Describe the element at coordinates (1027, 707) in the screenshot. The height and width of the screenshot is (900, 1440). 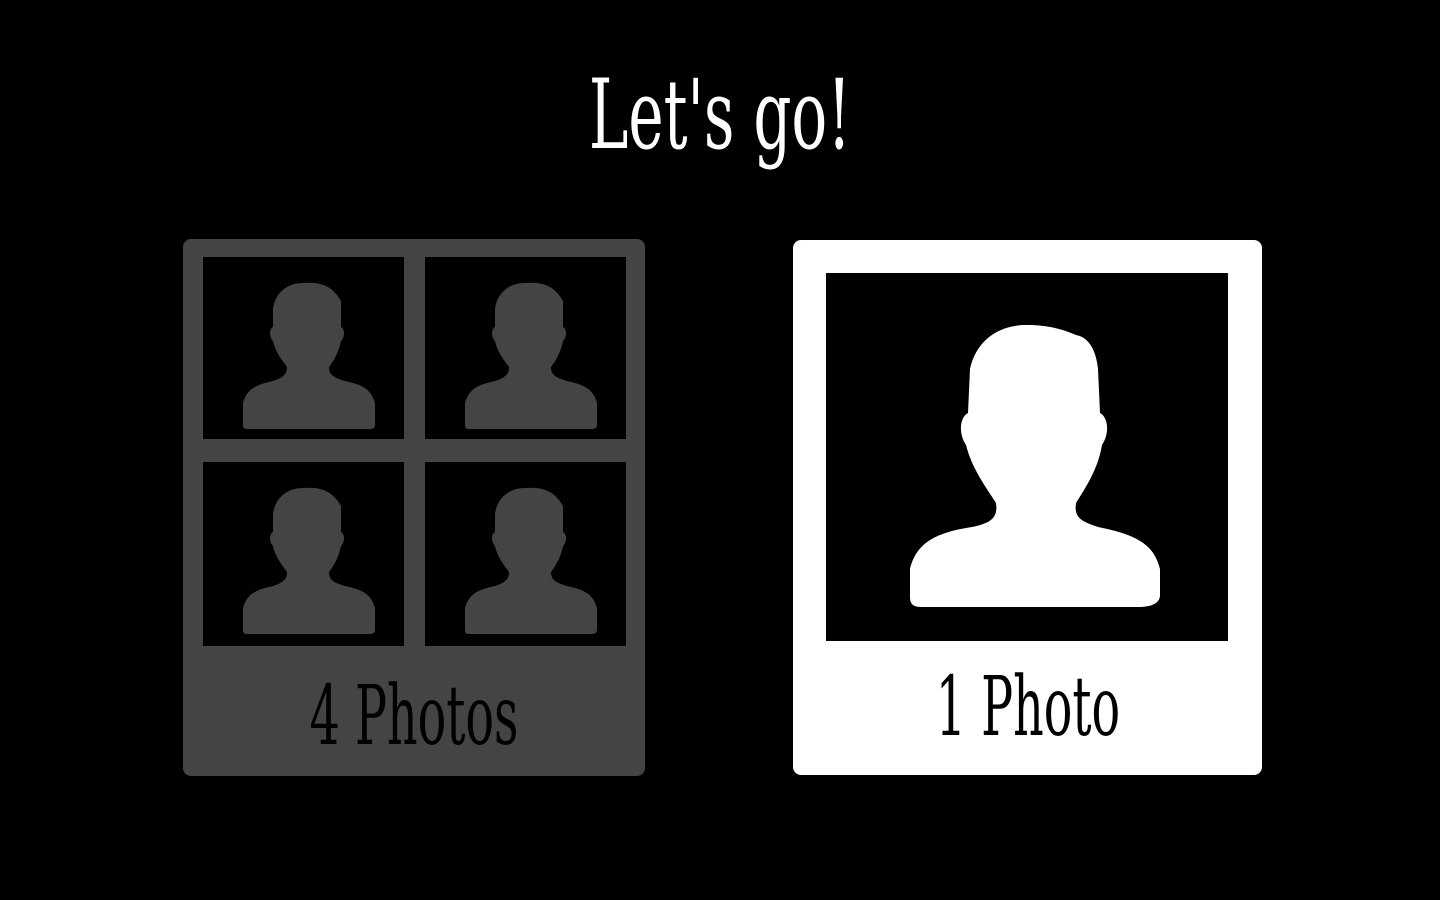
I see `one-photo-label: 1 Photo` at that location.